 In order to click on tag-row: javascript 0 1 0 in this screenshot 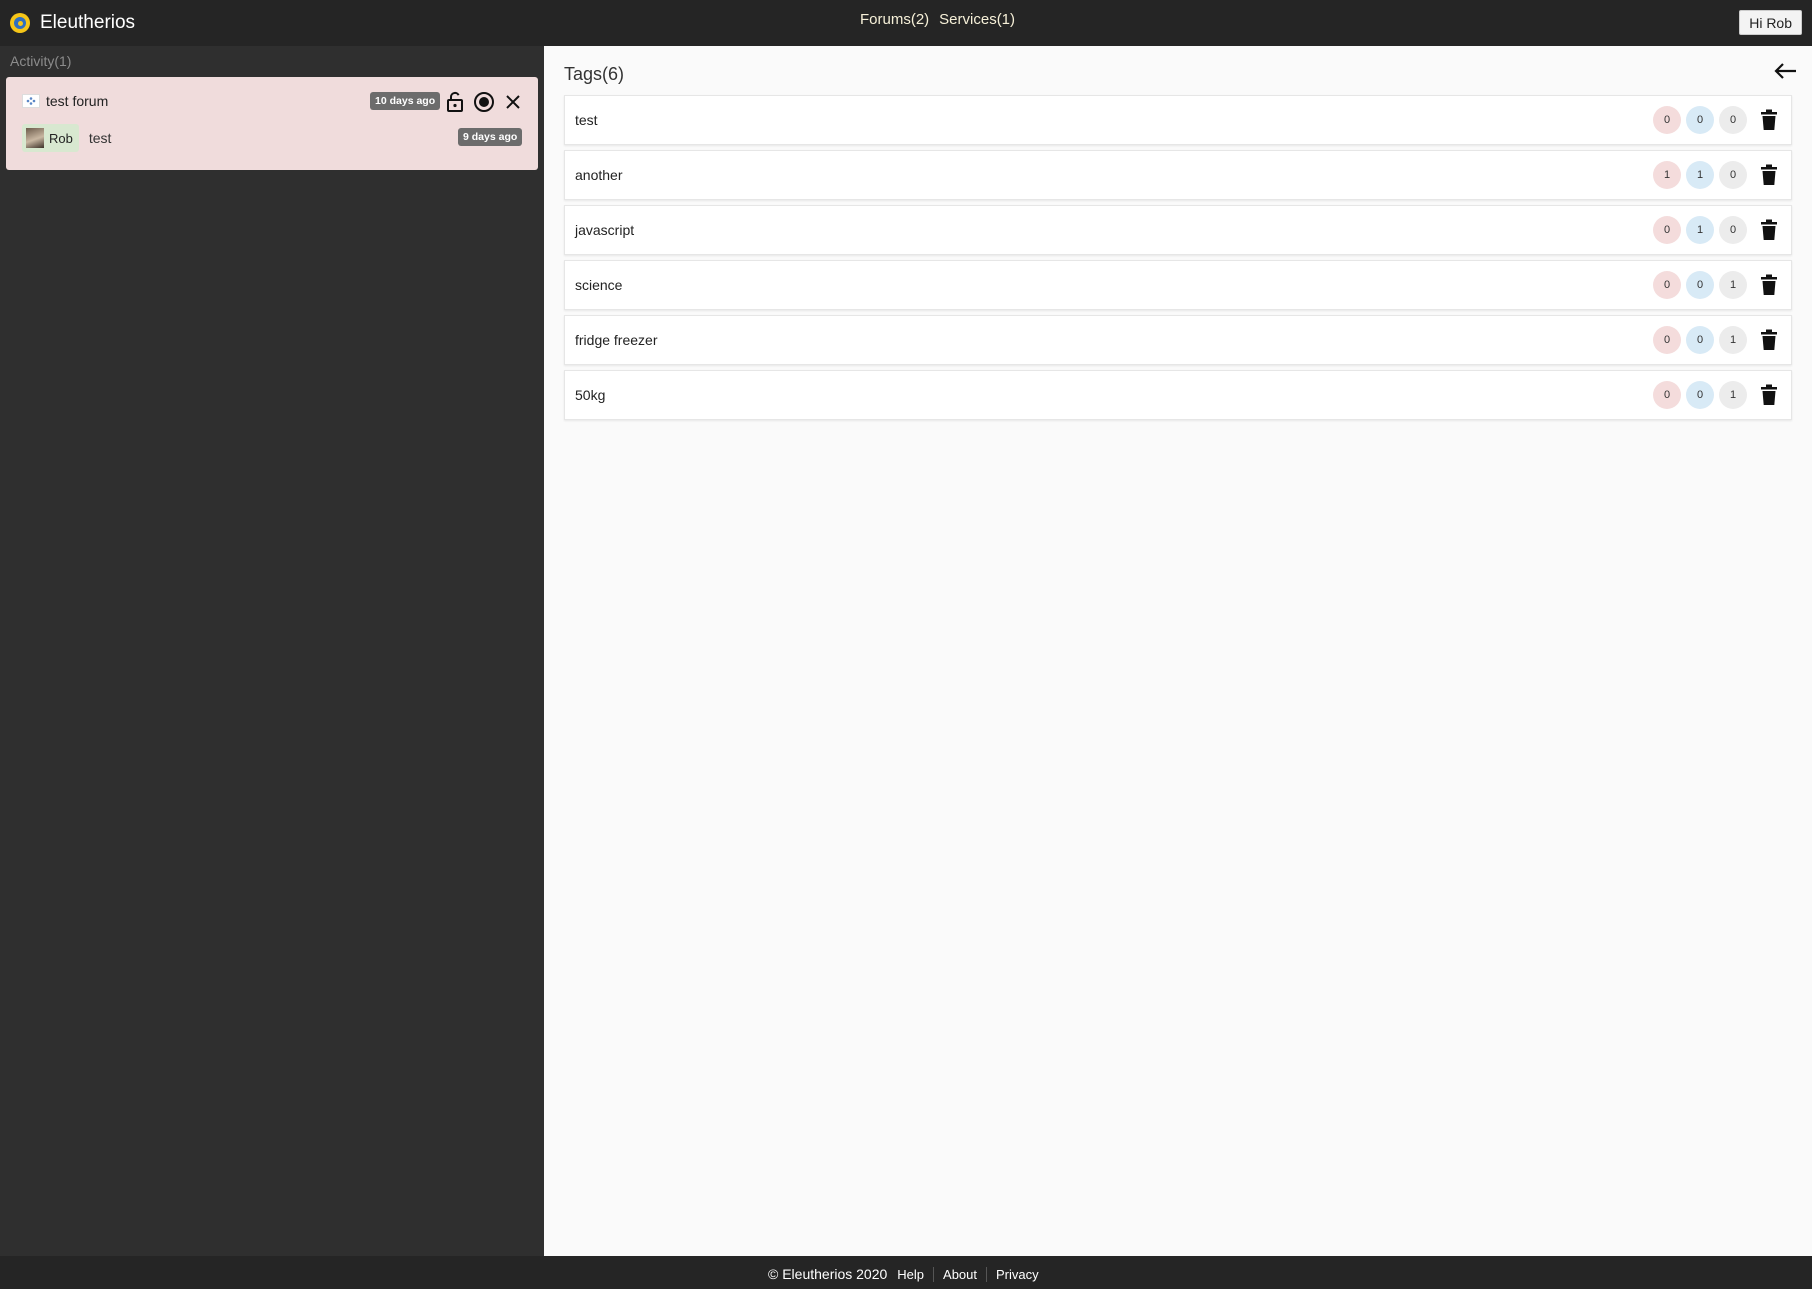, I will do `click(1178, 230)`.